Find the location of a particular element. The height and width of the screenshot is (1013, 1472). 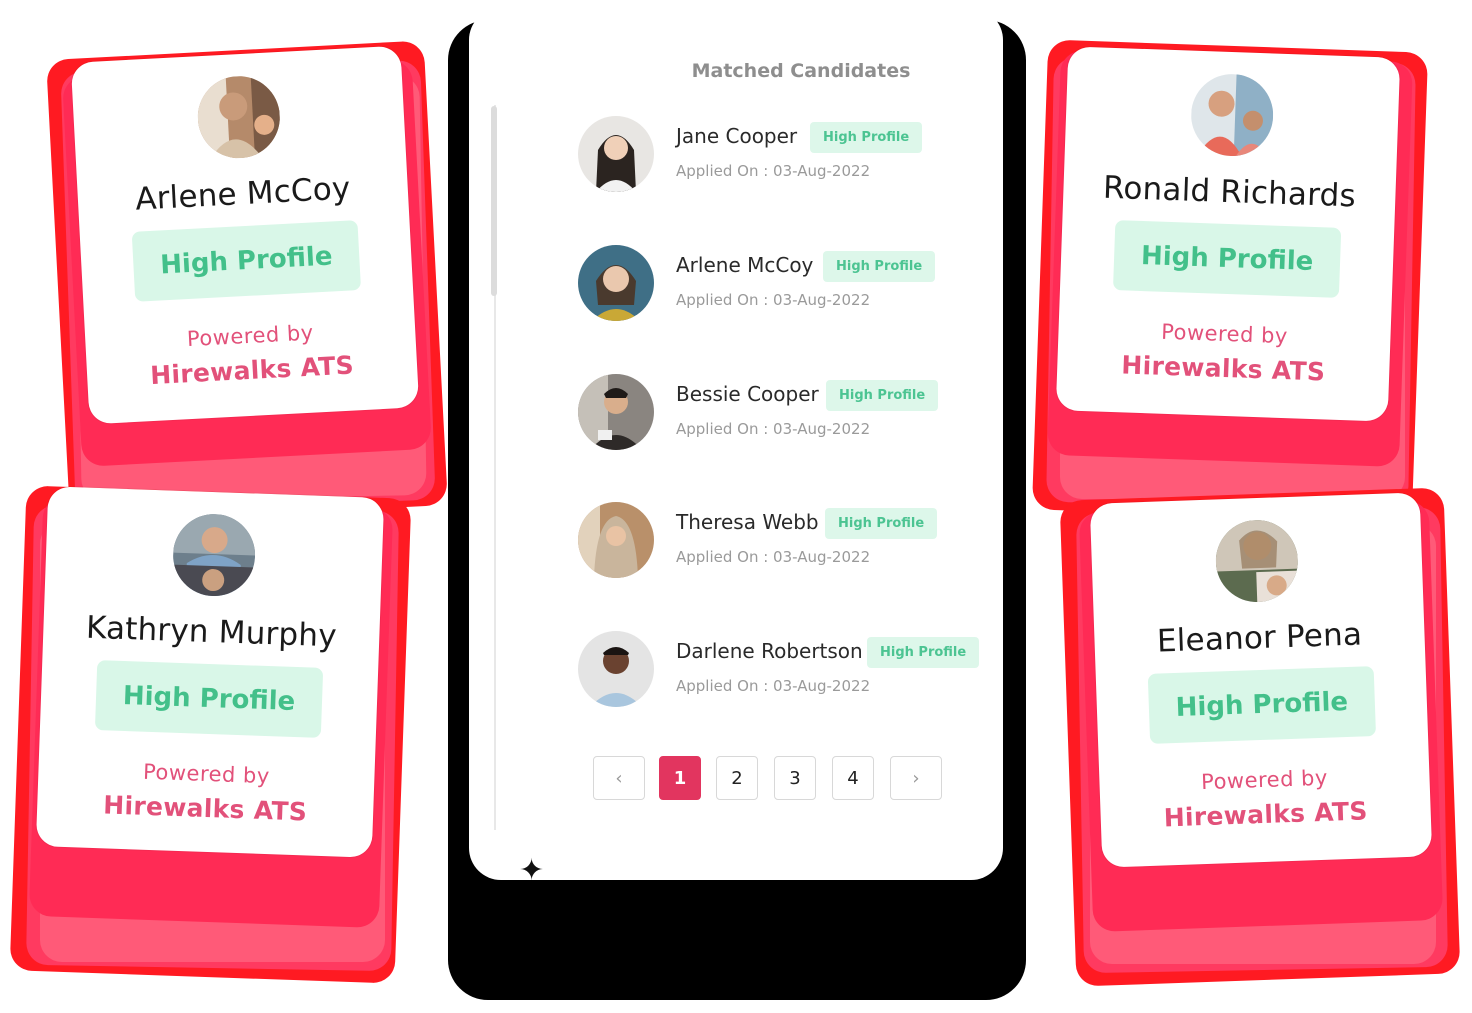

page-2-button: 2 is located at coordinates (737, 778).